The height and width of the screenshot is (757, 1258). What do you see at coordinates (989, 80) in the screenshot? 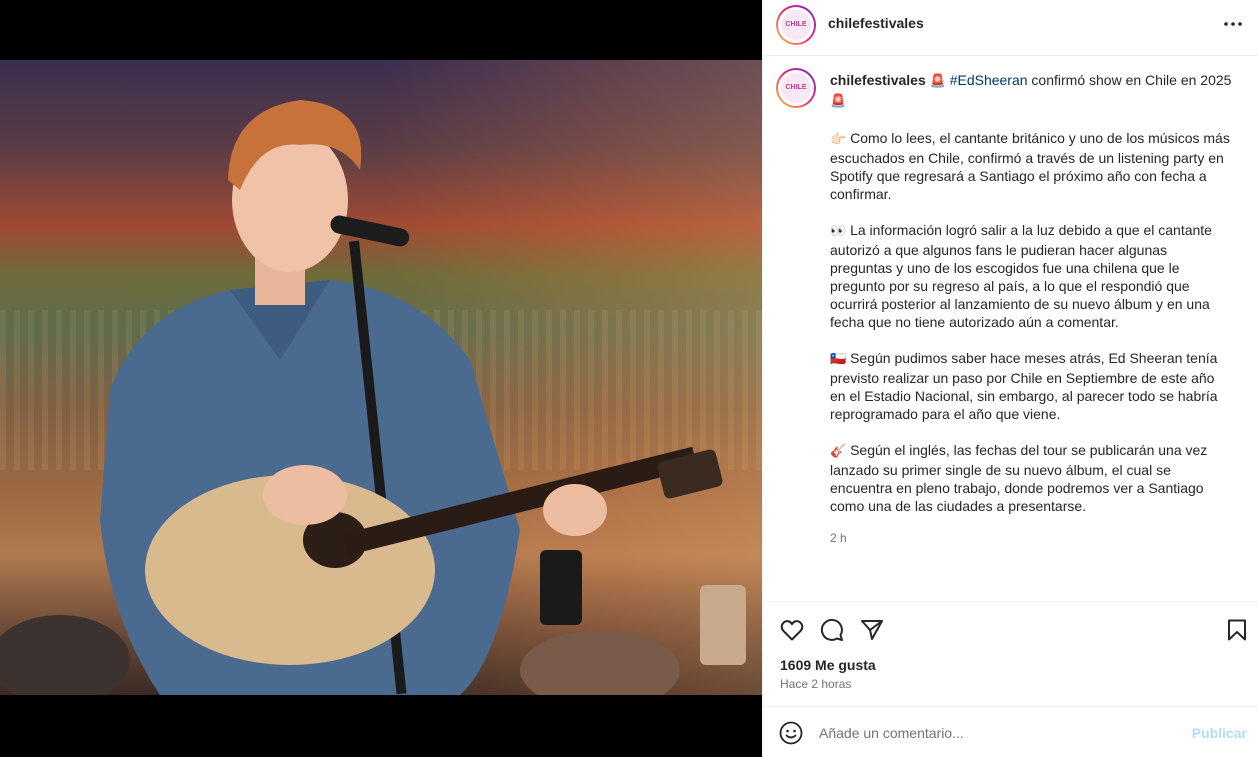
I see `hashtag-link: #EdSheeran` at bounding box center [989, 80].